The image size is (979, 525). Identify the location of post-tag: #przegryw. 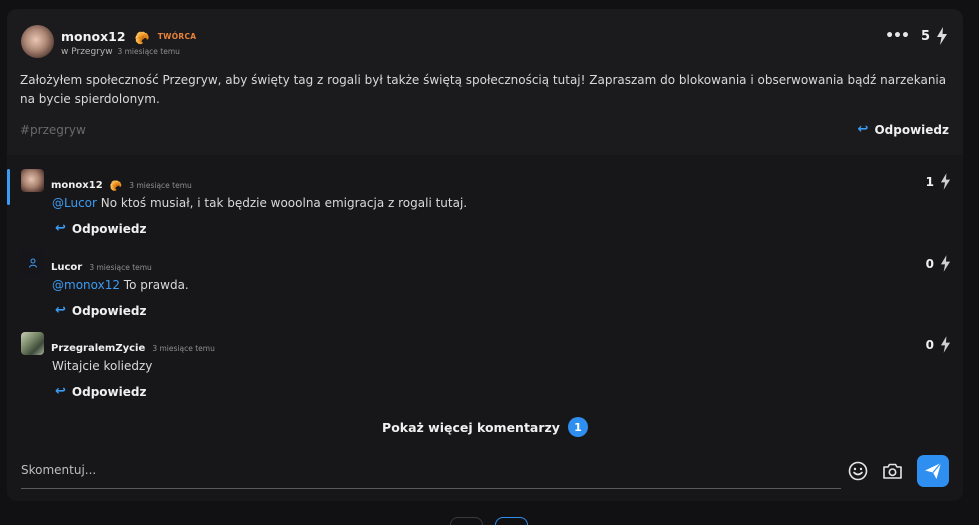
(53, 130).